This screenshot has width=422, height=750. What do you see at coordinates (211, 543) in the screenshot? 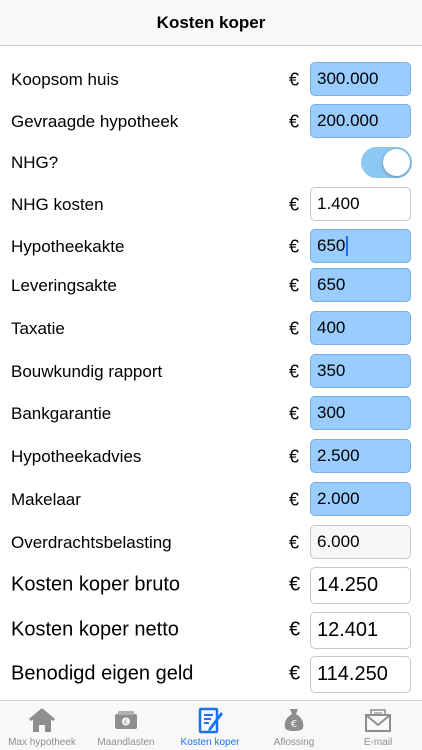
I see `row-overdracht: Overdrachtsbelasting € 6.000` at bounding box center [211, 543].